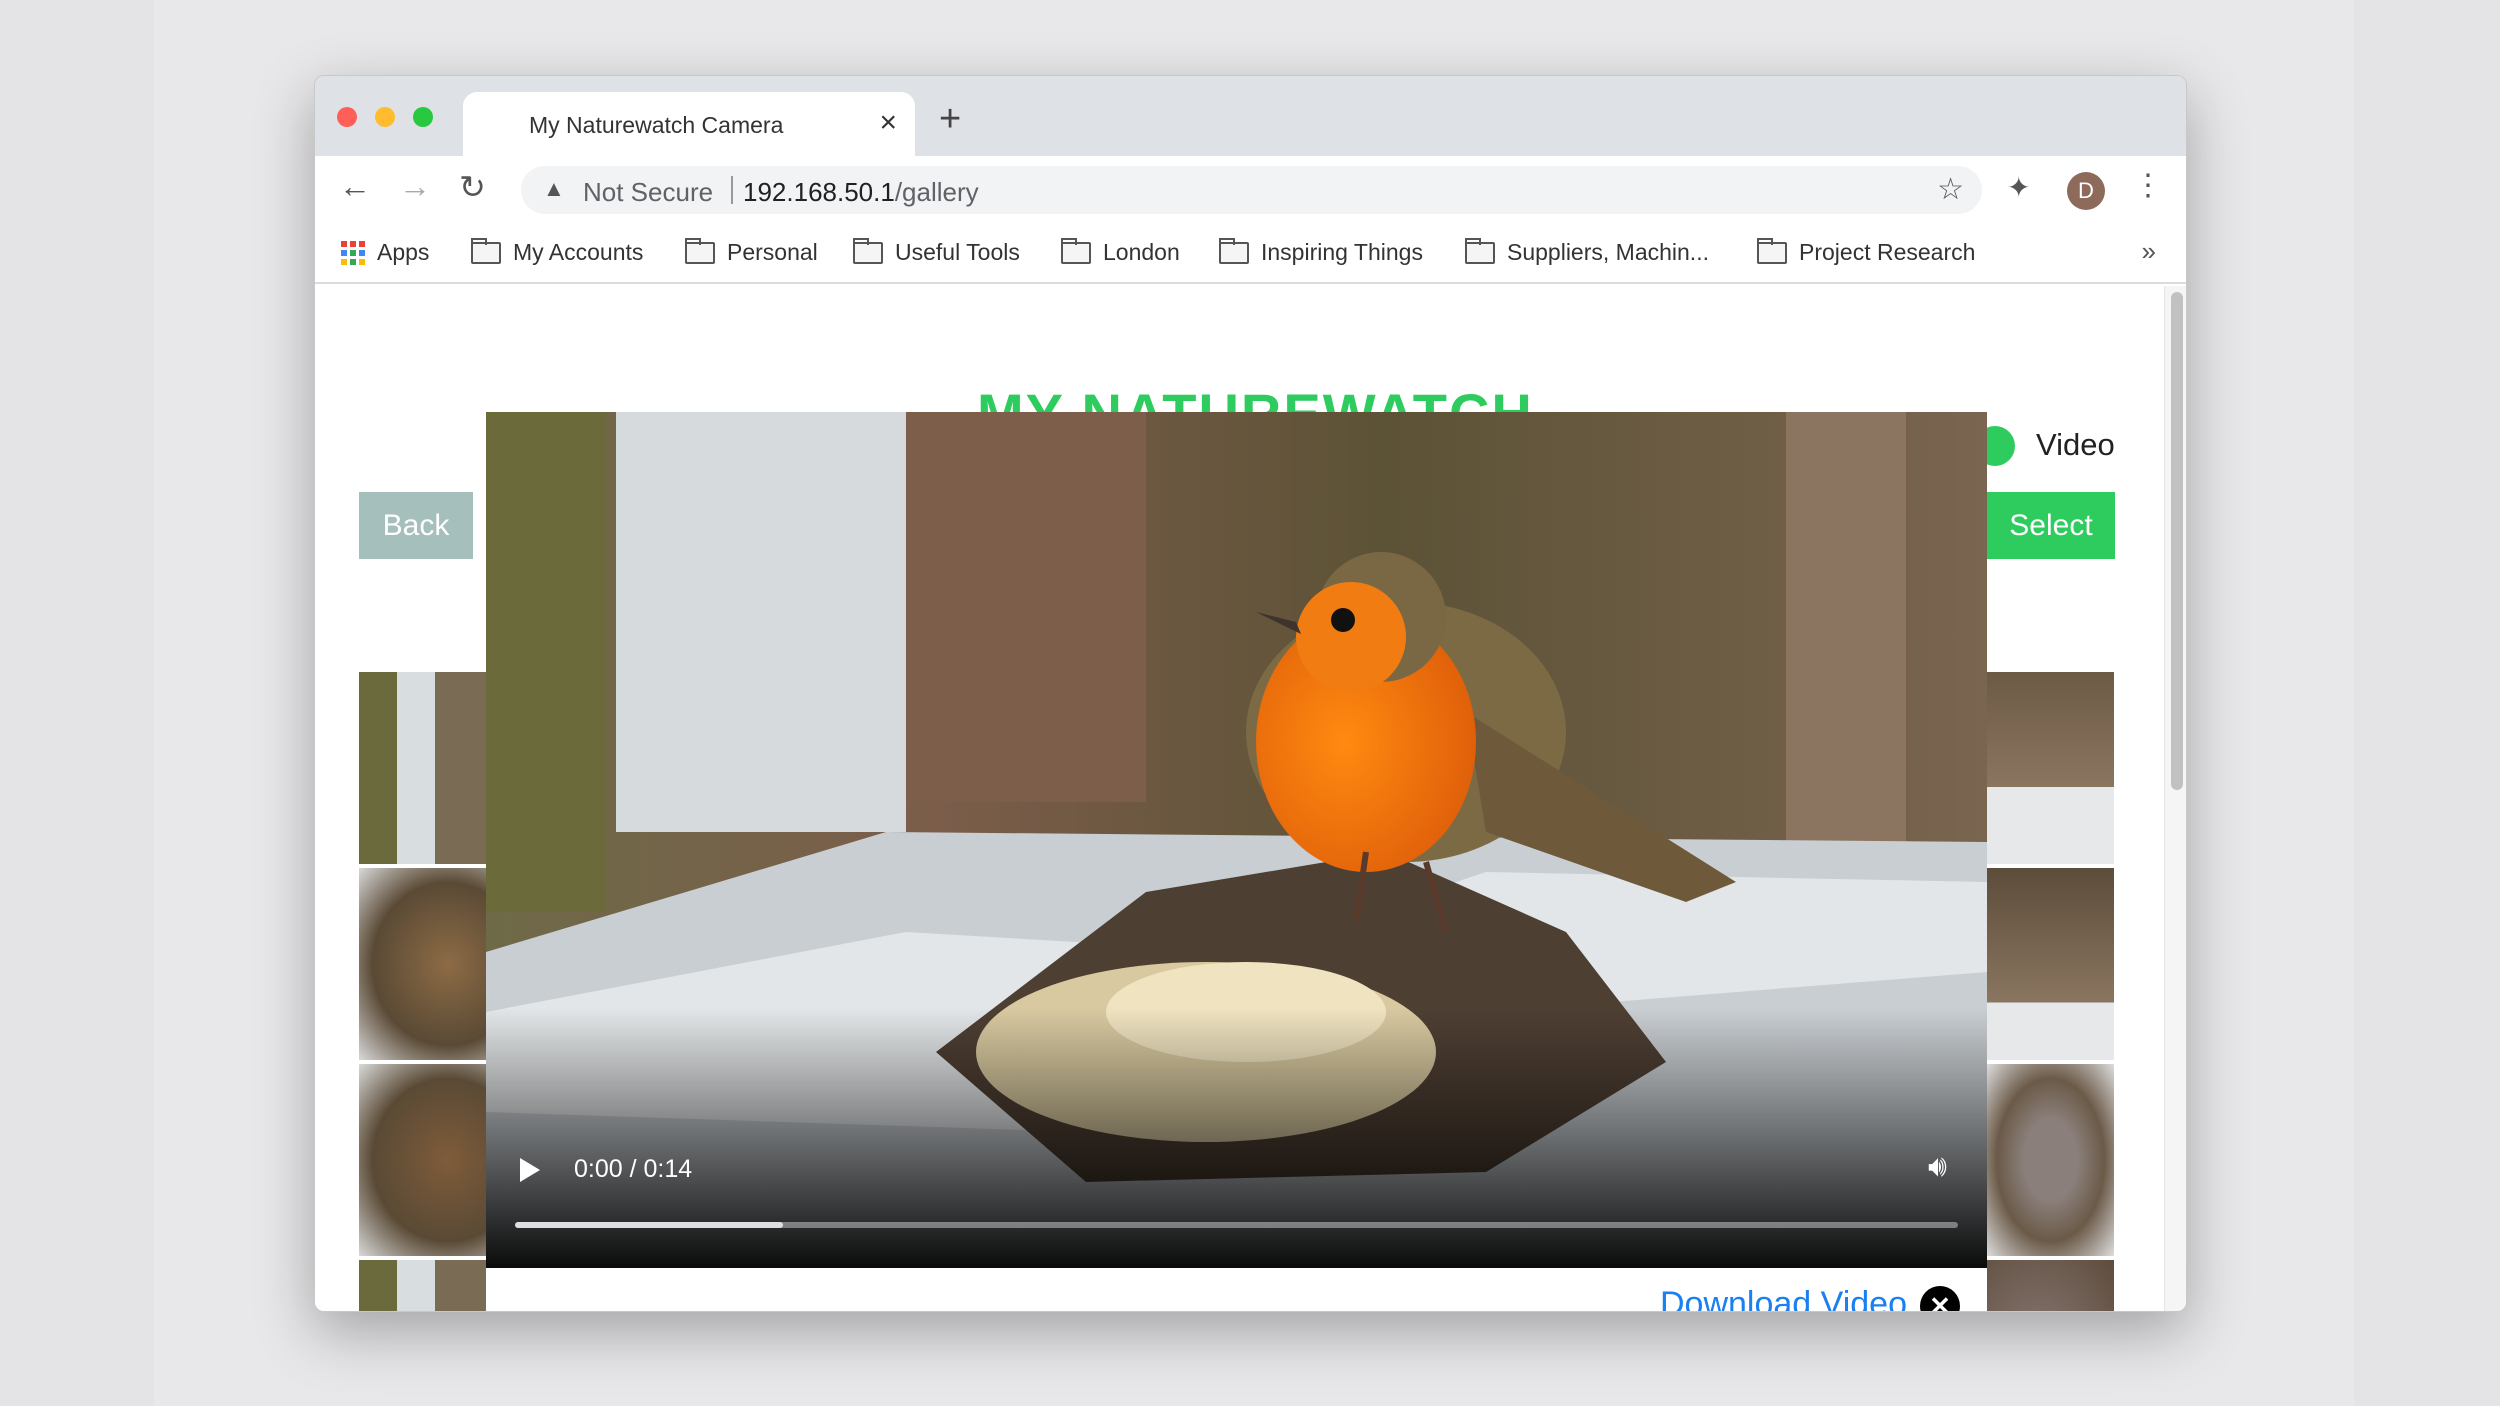 This screenshot has width=2500, height=1406. Describe the element at coordinates (950, 119) in the screenshot. I see `new-tab-icon: +` at that location.